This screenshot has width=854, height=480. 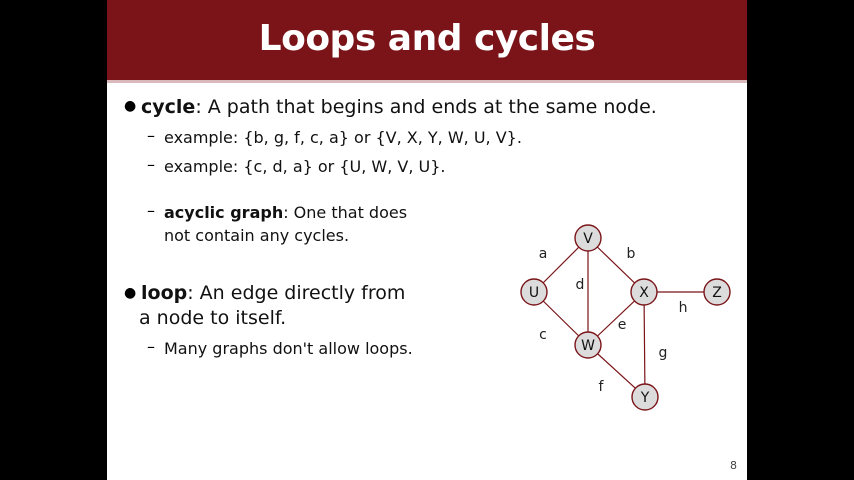 I want to click on node-label-u: U, so click(x=534, y=293).